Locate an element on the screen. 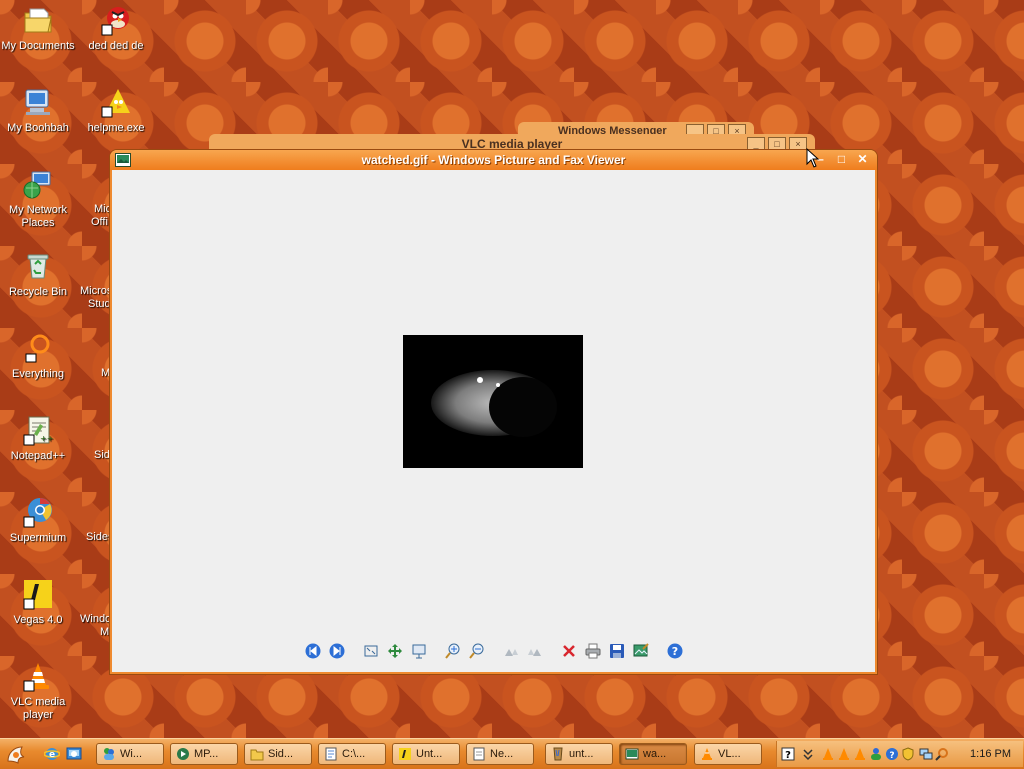  desktop-icon-ded-ded-de: ded ded de is located at coordinates (116, 28).